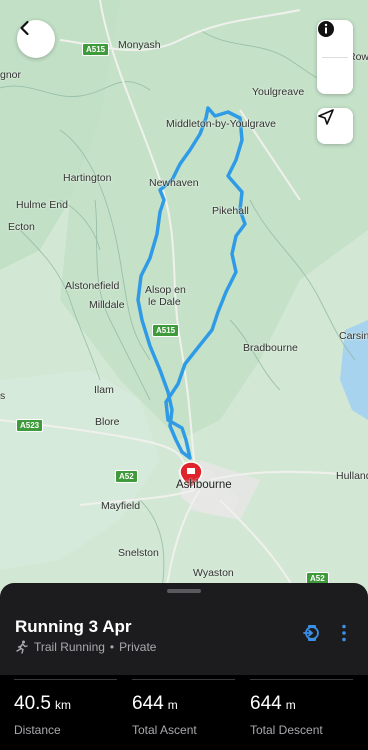 Image resolution: width=368 pixels, height=750 pixels. Describe the element at coordinates (69, 647) in the screenshot. I see `activity-type: Trail Running` at that location.